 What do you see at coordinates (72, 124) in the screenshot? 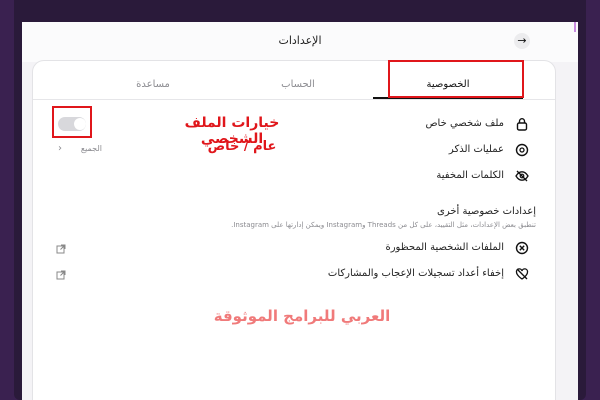
I see `profile-privacy-toggle` at bounding box center [72, 124].